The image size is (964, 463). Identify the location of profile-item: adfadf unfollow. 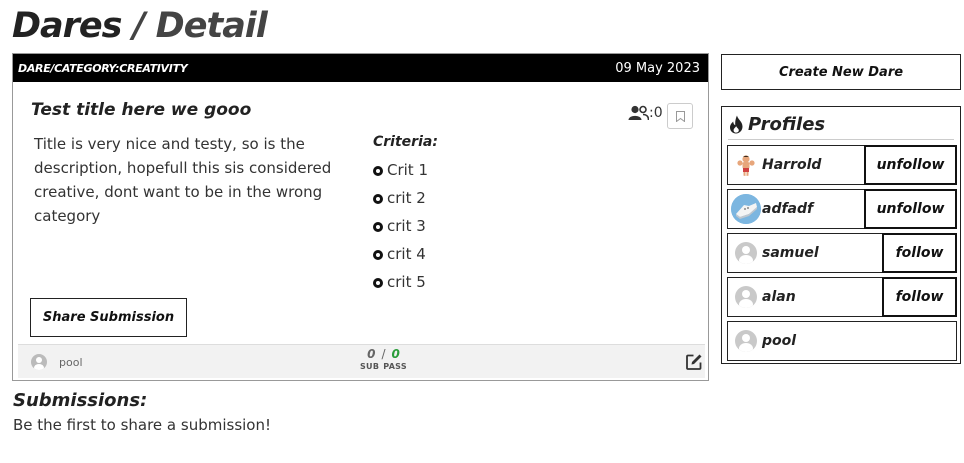
(842, 209).